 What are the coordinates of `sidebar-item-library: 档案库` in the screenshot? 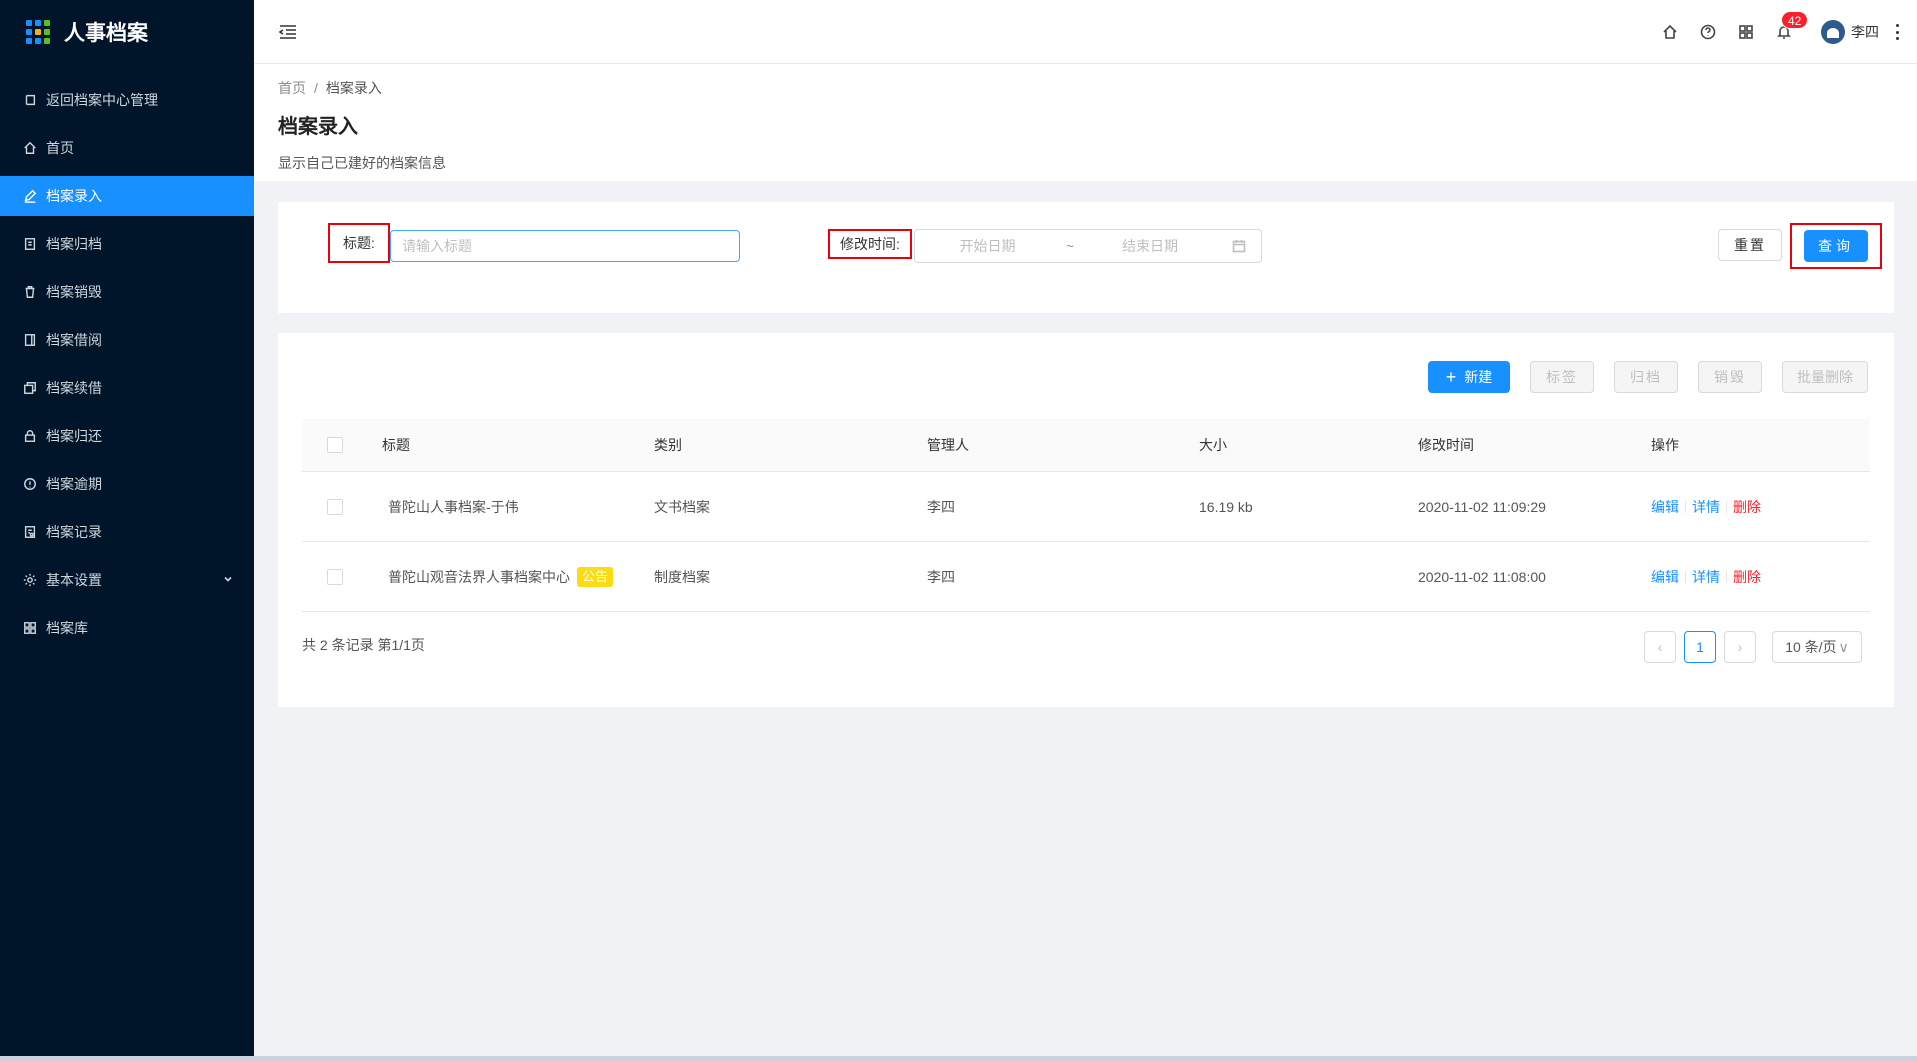 It's located at (127, 628).